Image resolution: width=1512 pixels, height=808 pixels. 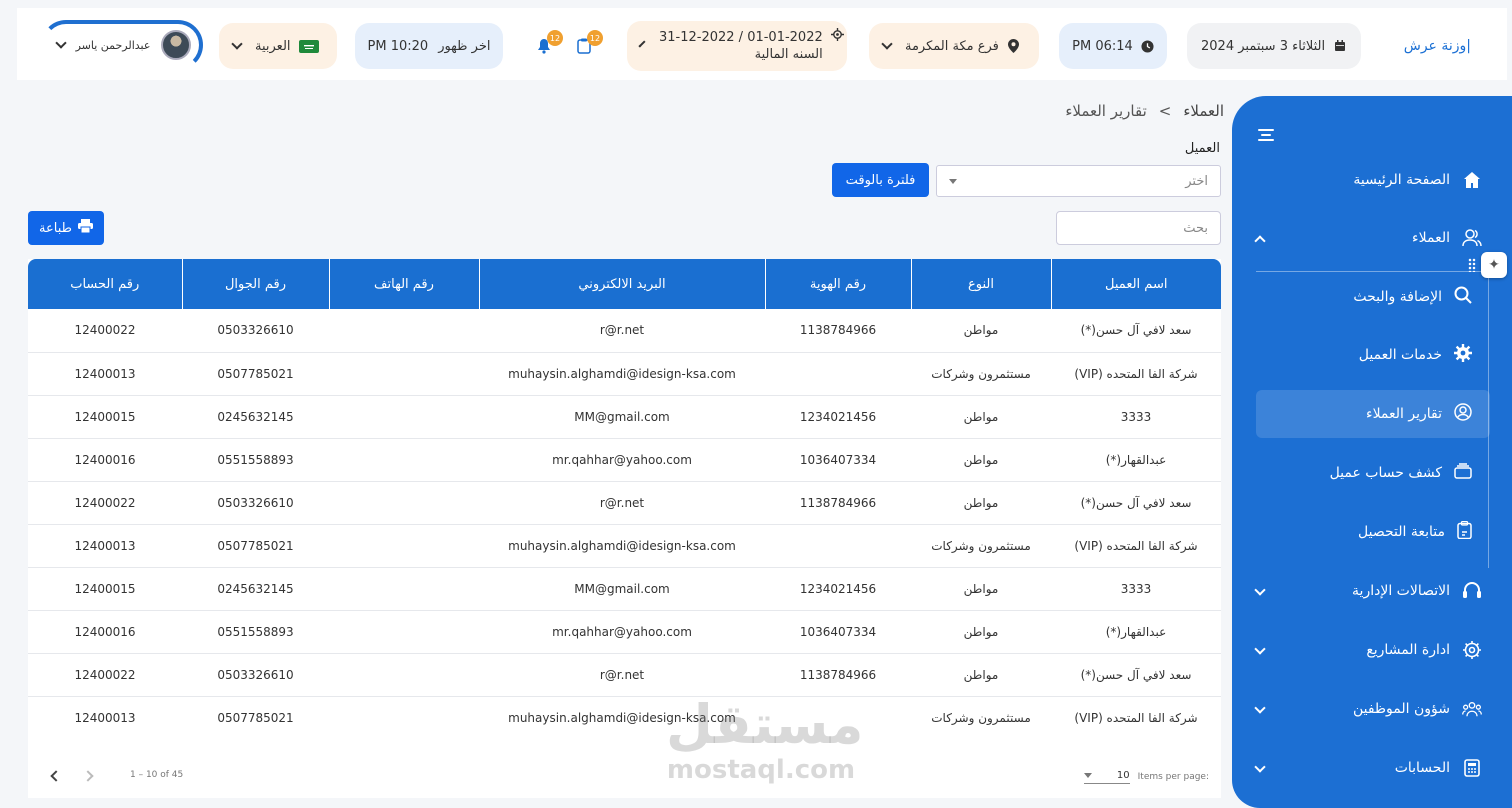 I want to click on last-seen-label: اخر ظهور, so click(x=464, y=46).